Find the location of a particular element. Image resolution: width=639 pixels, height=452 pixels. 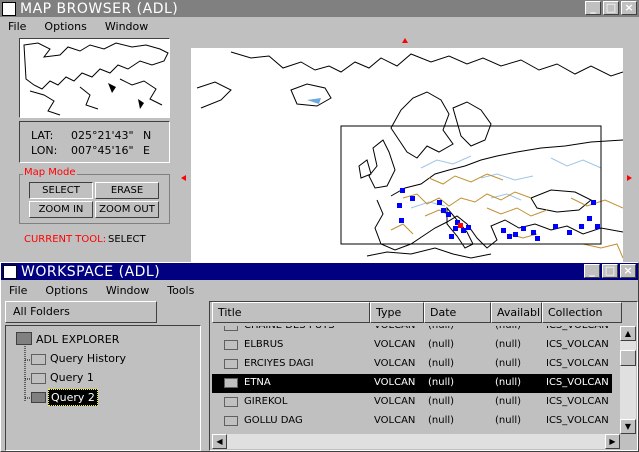

lat-value: 025°21'43" is located at coordinates (102, 135).